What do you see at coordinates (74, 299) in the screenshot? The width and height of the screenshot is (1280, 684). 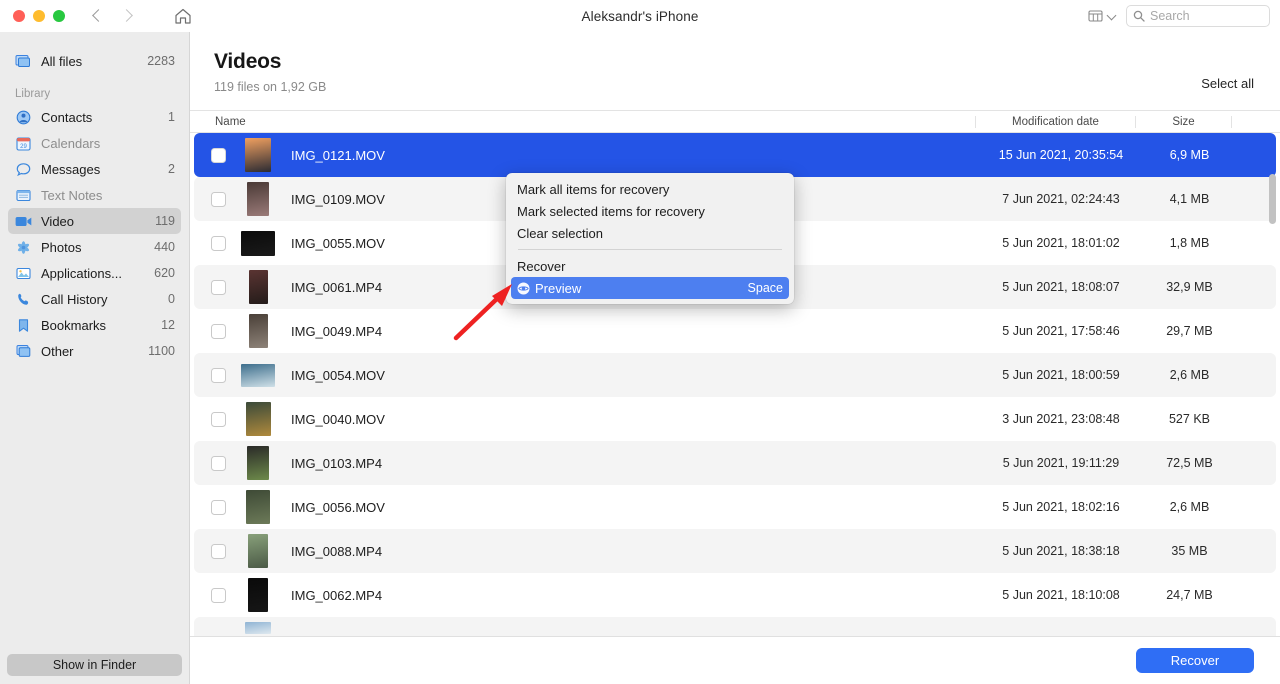 I see `sidebar-item-label: Call History` at bounding box center [74, 299].